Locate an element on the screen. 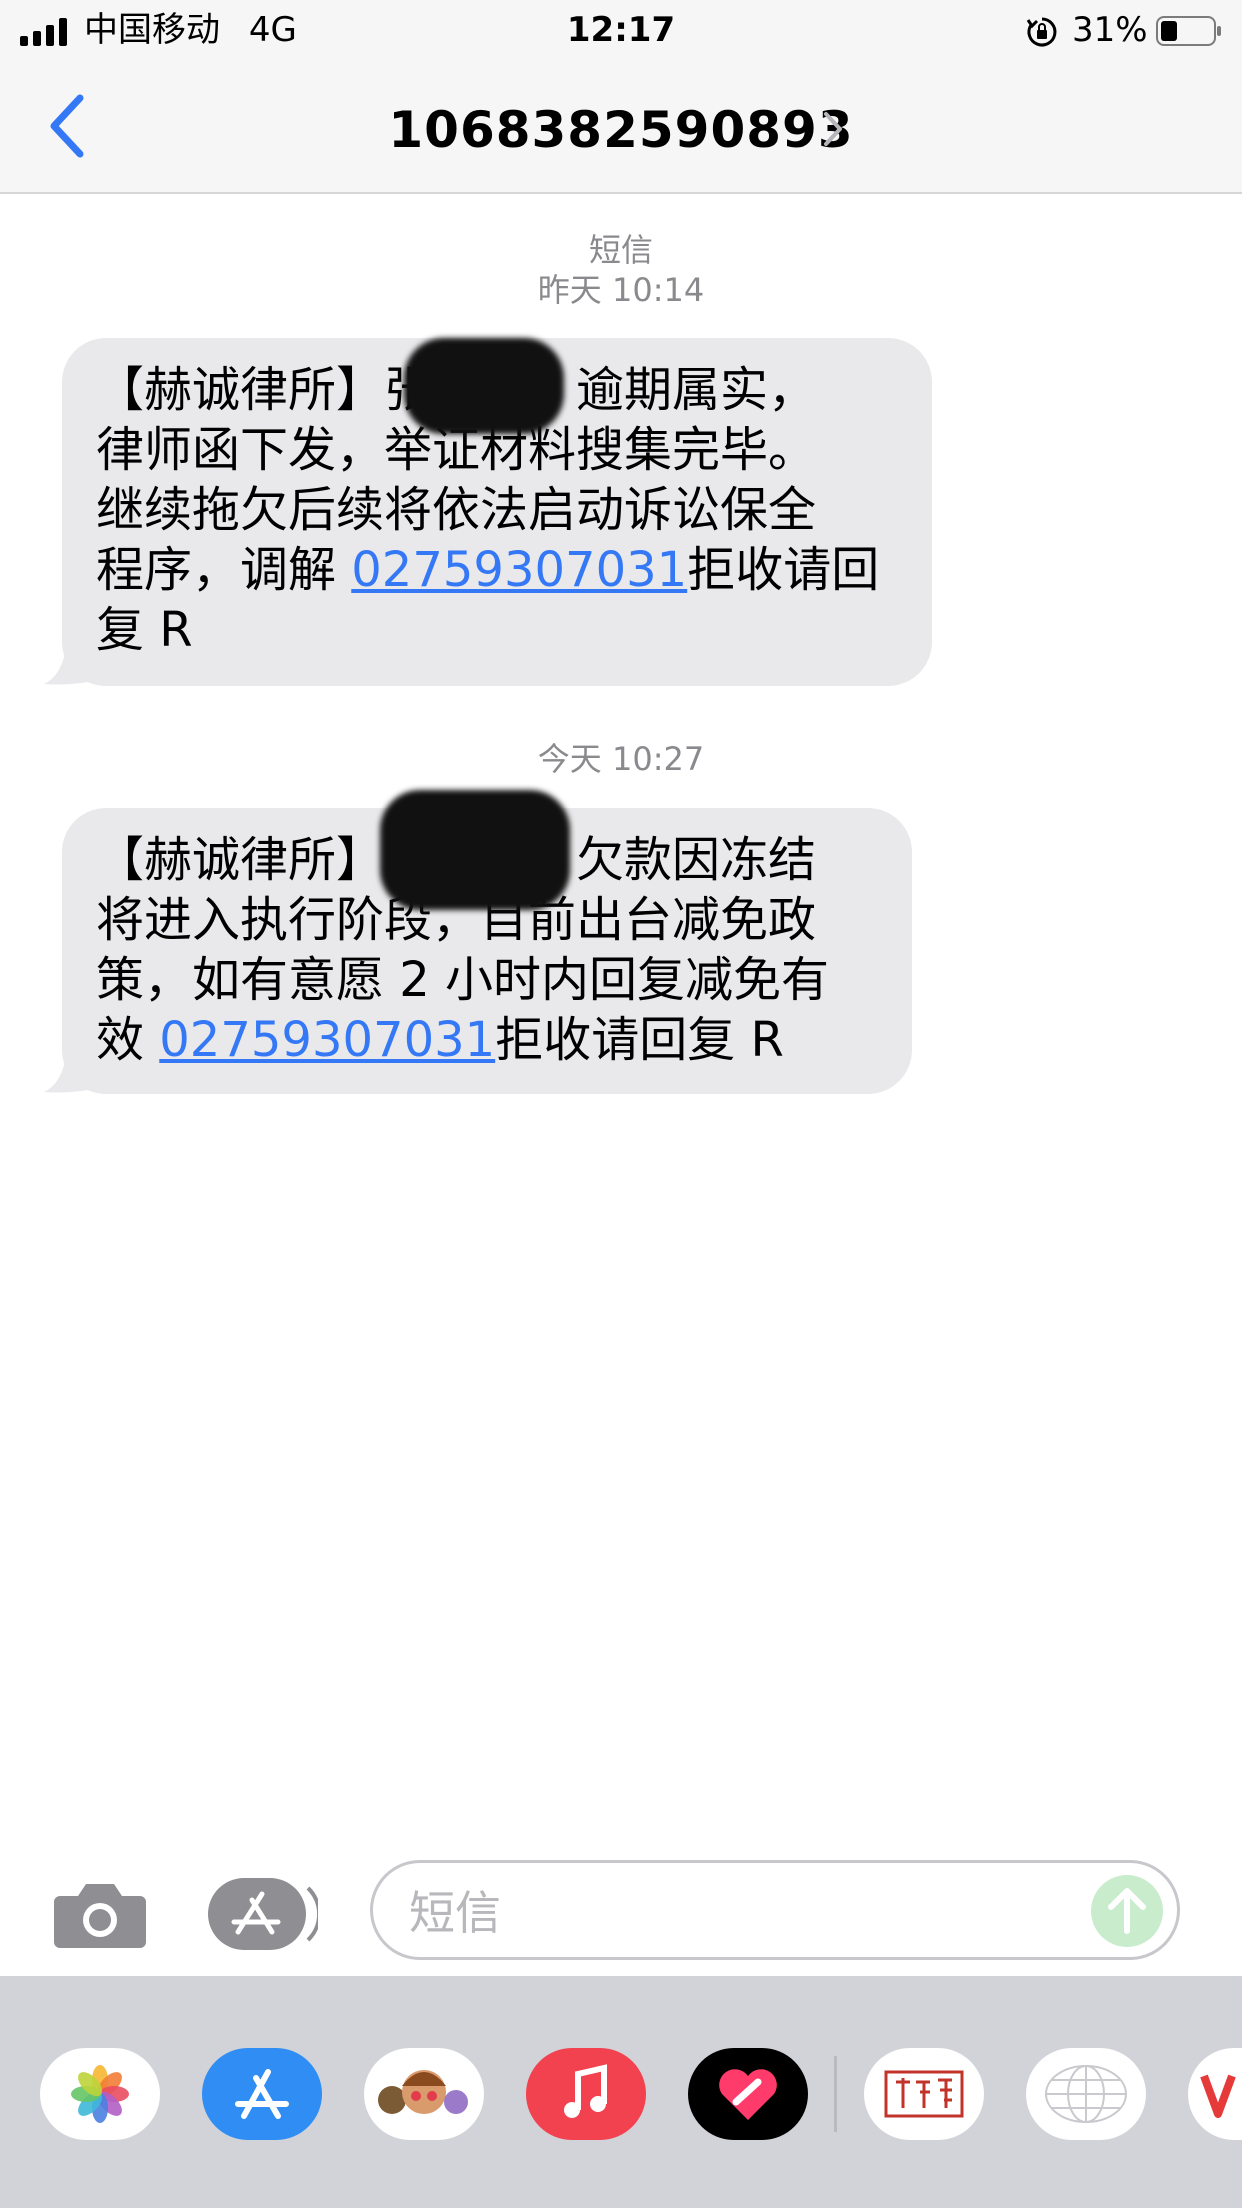 The image size is (1242, 2208). message-line: 策，如有意愿 2 小时内回复减免有 is located at coordinates (463, 980).